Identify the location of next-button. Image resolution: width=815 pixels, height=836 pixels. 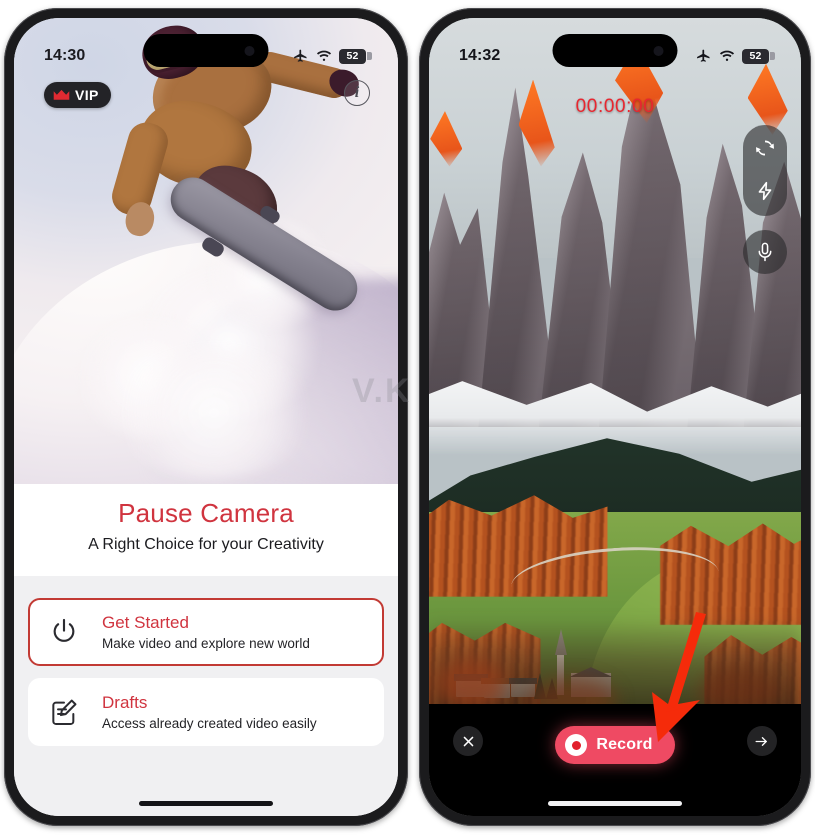
(761, 741).